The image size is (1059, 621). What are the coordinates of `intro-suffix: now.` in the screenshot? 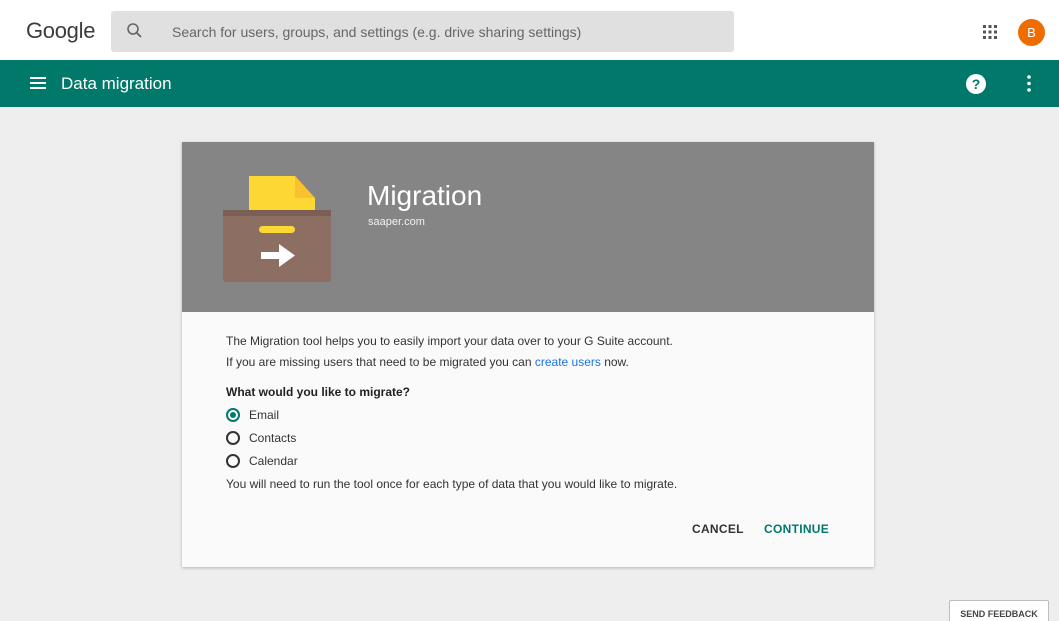 It's located at (614, 362).